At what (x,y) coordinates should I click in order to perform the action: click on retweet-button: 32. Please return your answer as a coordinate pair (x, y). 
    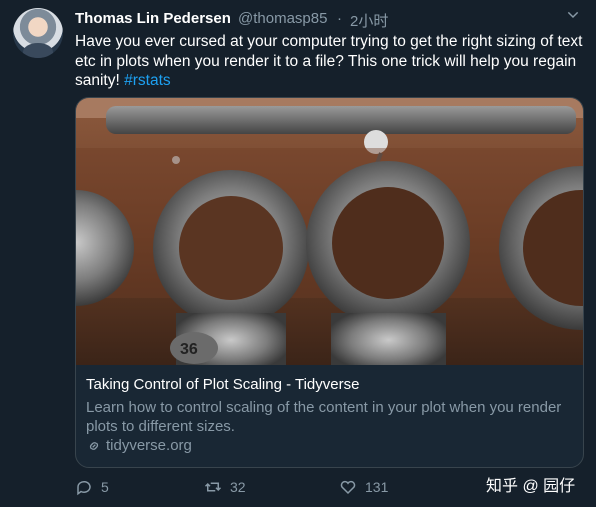
    Looking at the image, I should click on (225, 487).